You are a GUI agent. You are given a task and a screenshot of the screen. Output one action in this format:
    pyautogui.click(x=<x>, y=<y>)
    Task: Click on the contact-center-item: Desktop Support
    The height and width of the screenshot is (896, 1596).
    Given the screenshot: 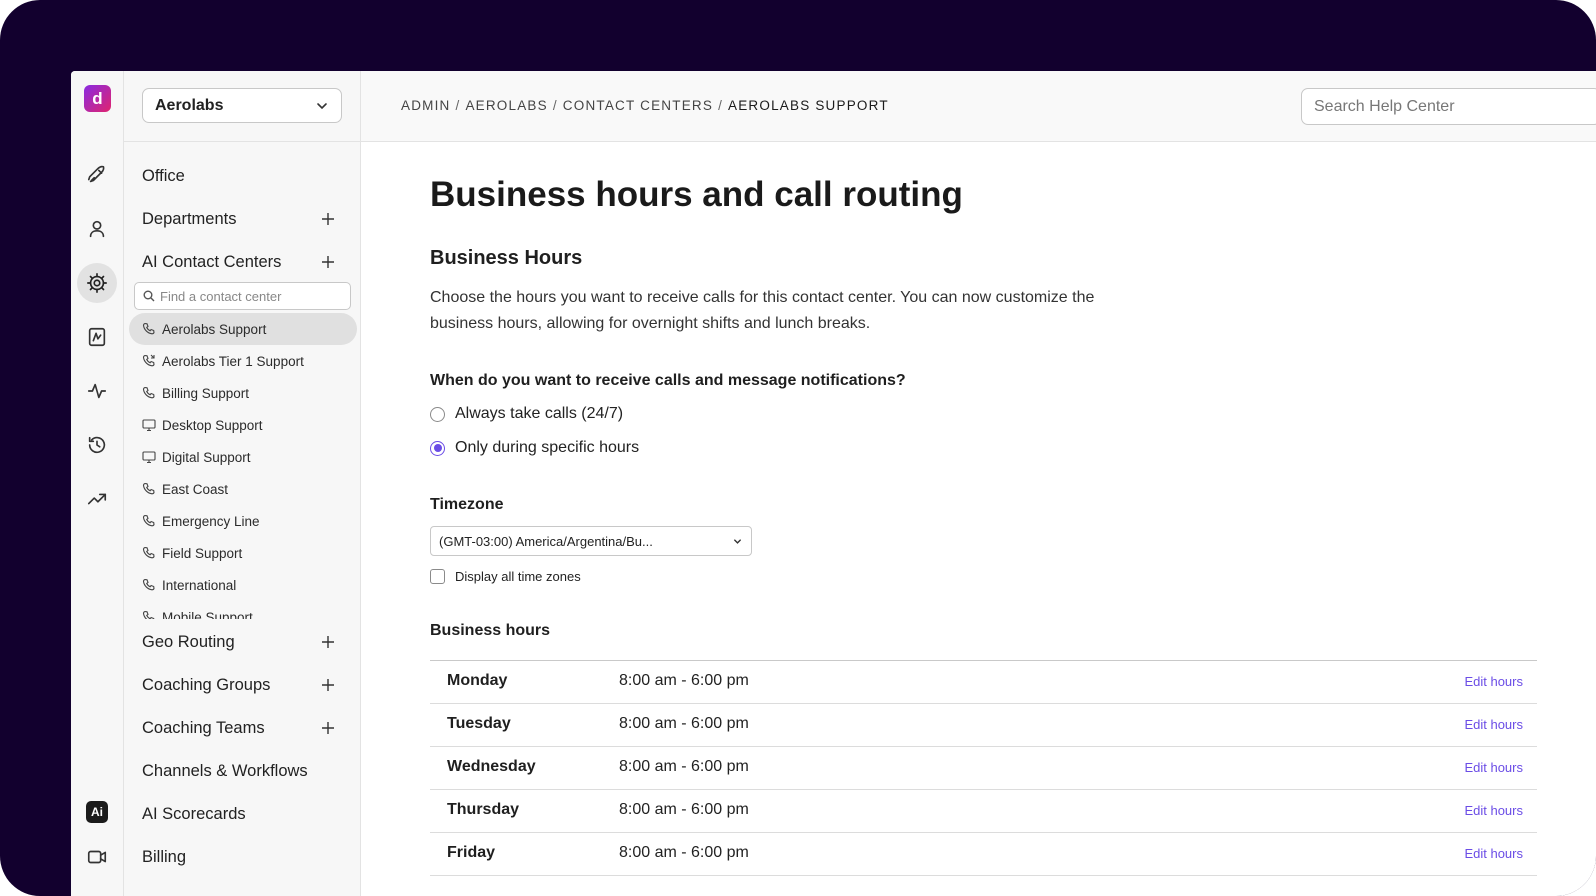 What is the action you would take?
    pyautogui.click(x=243, y=425)
    